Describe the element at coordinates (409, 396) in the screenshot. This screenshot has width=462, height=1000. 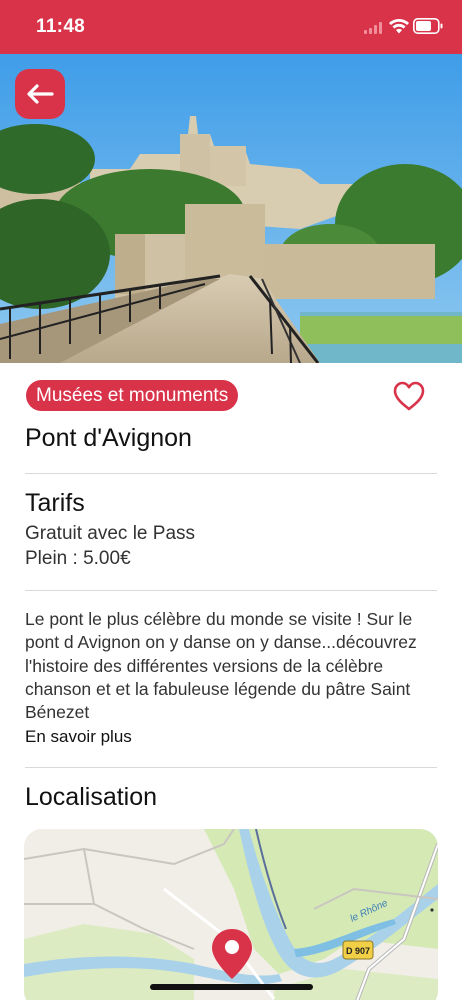
I see `heart-outline-icon` at that location.